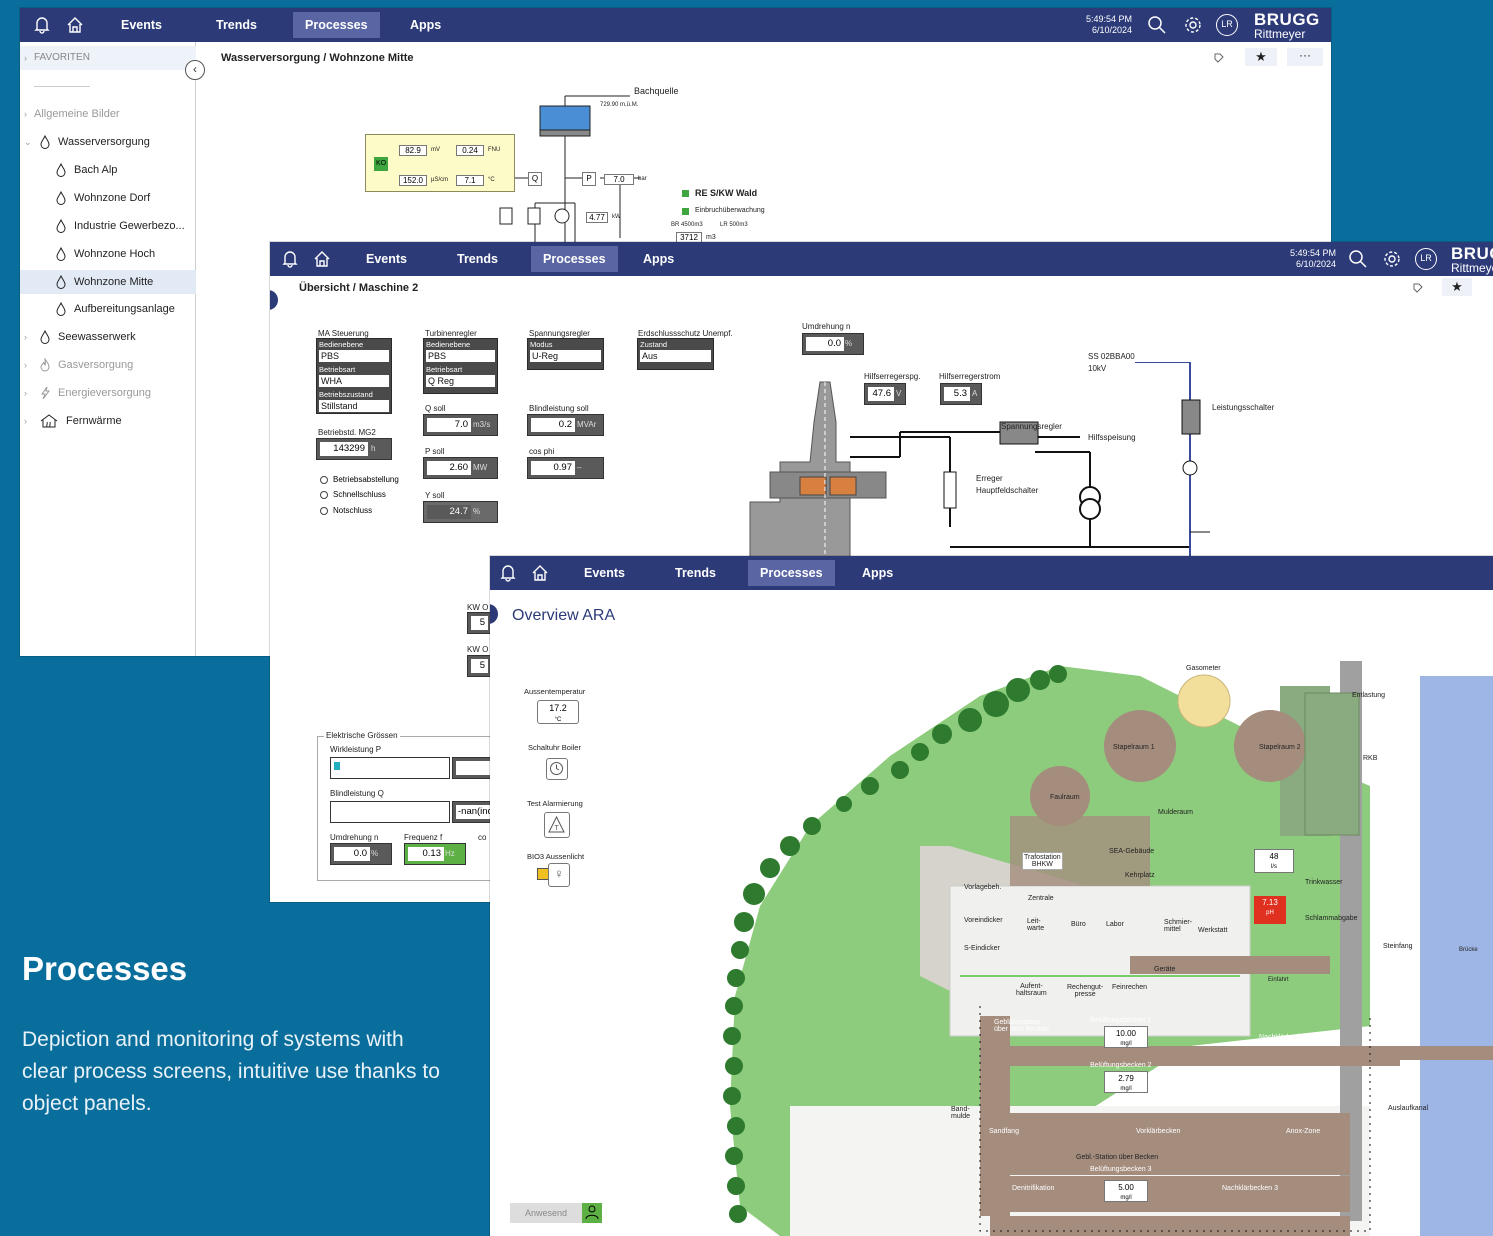 The height and width of the screenshot is (1236, 1493). Describe the element at coordinates (1126, 1037) in the screenshot. I see `belueftung1-value: 10.00 mg/l` at that location.